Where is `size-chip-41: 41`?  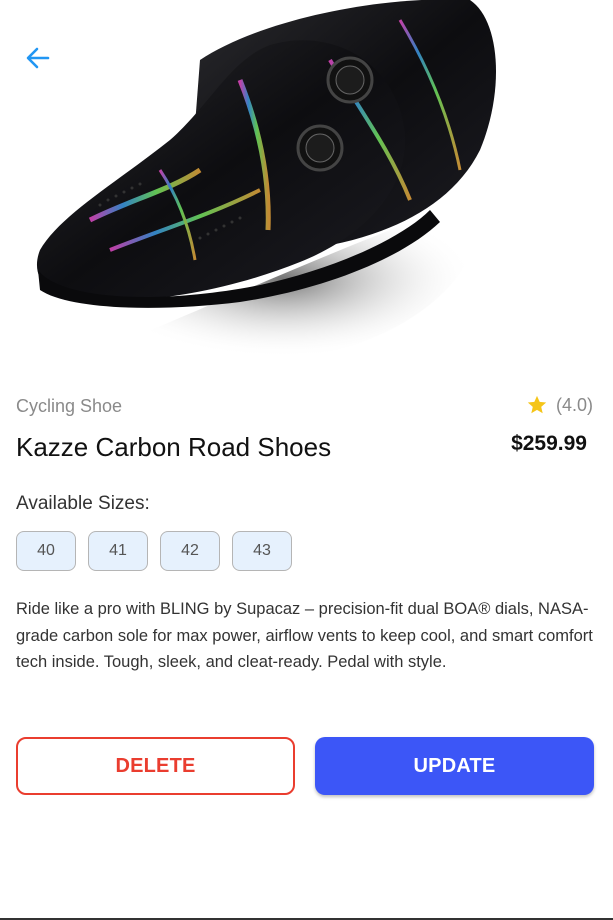 size-chip-41: 41 is located at coordinates (118, 551).